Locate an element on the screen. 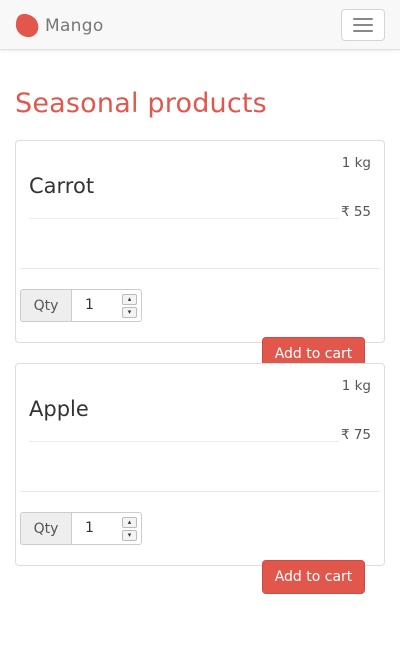 This screenshot has height=665, width=400. brand-name: Mango is located at coordinates (74, 25).